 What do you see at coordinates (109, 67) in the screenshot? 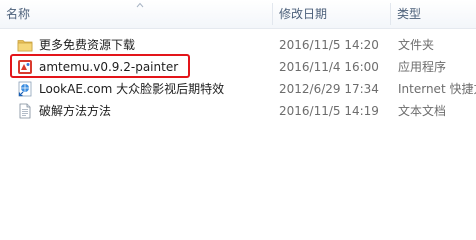
I see `file-name: amtemu.v0.9.2-painter` at bounding box center [109, 67].